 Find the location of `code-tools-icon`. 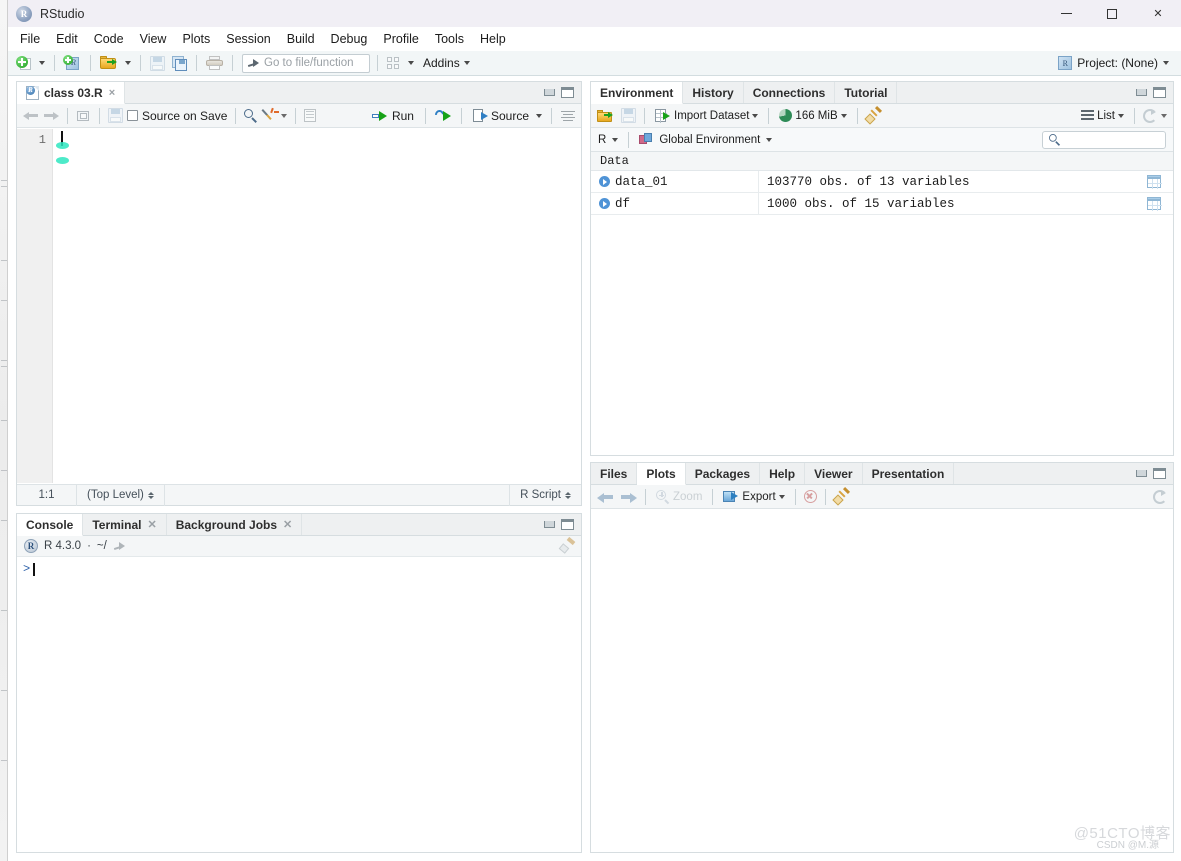

code-tools-icon is located at coordinates (270, 115).